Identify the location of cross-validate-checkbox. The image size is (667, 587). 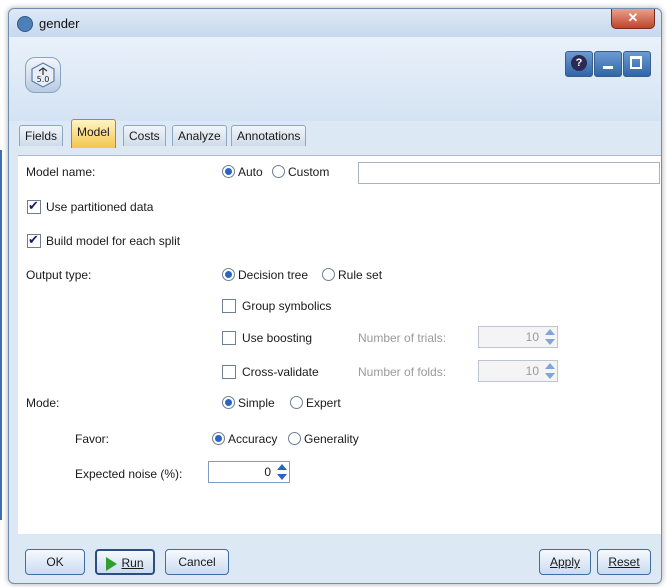
(229, 372).